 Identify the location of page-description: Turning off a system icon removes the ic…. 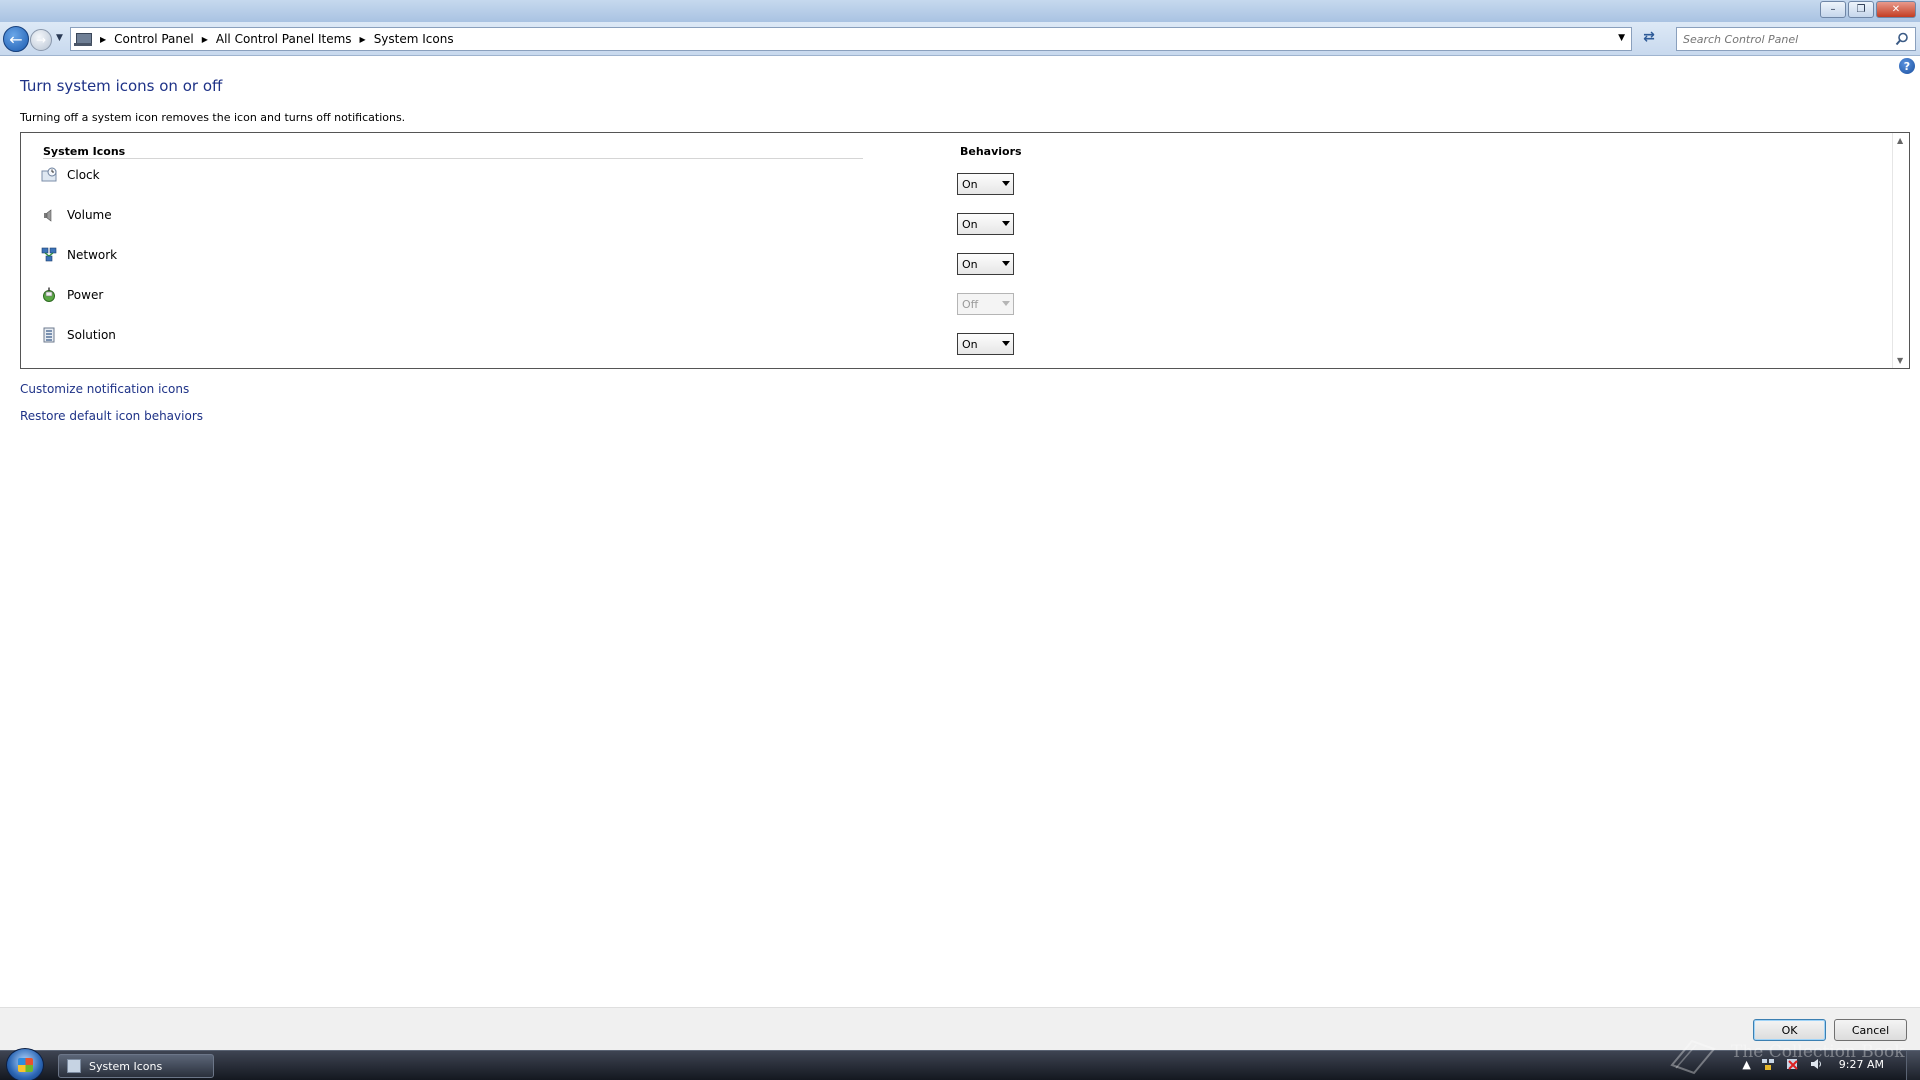
(213, 117).